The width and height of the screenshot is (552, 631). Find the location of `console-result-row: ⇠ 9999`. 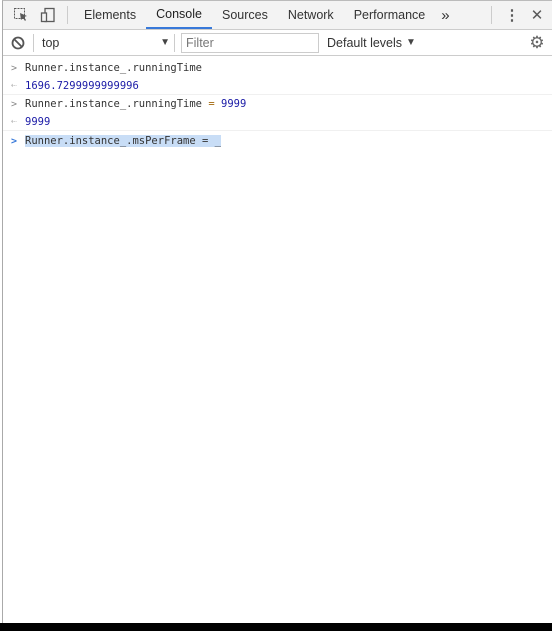

console-result-row: ⇠ 9999 is located at coordinates (277, 122).